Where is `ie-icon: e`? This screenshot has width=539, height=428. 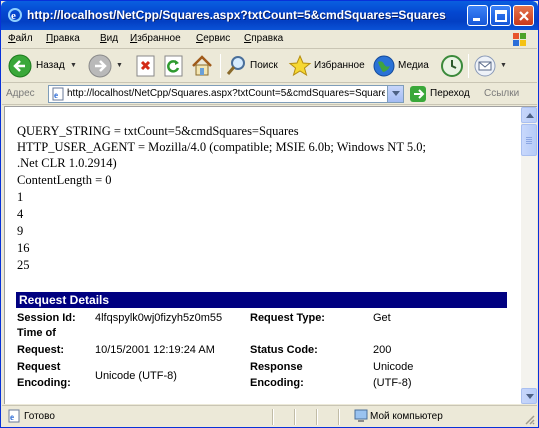 ie-icon: e is located at coordinates (15, 15).